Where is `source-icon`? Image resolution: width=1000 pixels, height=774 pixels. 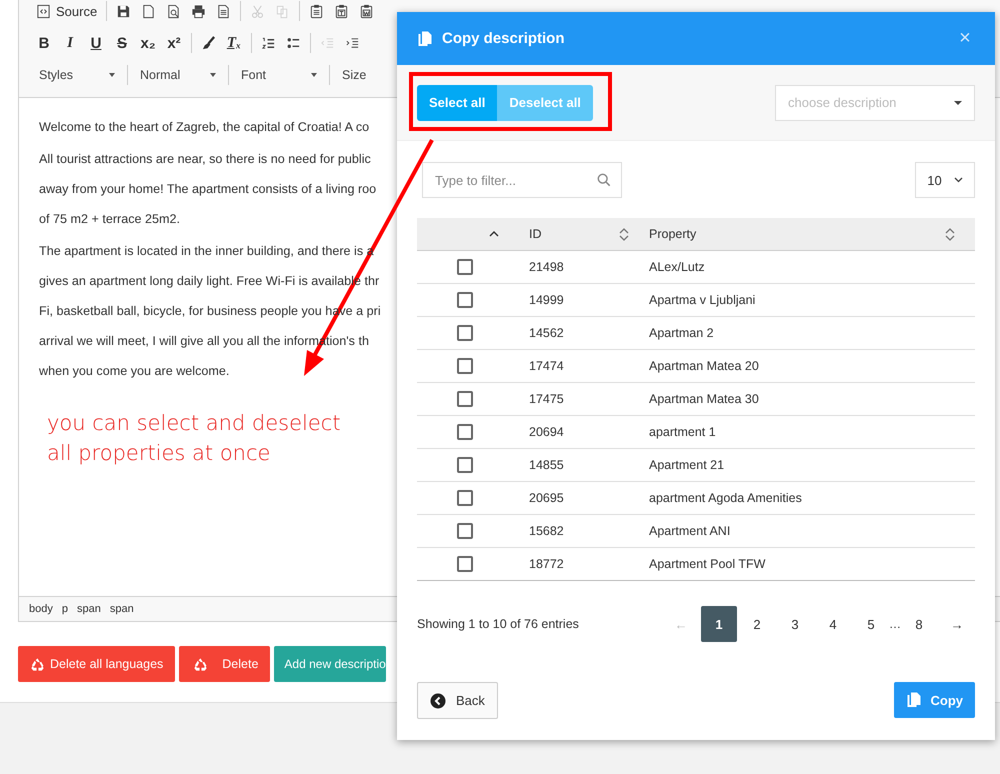
source-icon is located at coordinates (43, 11).